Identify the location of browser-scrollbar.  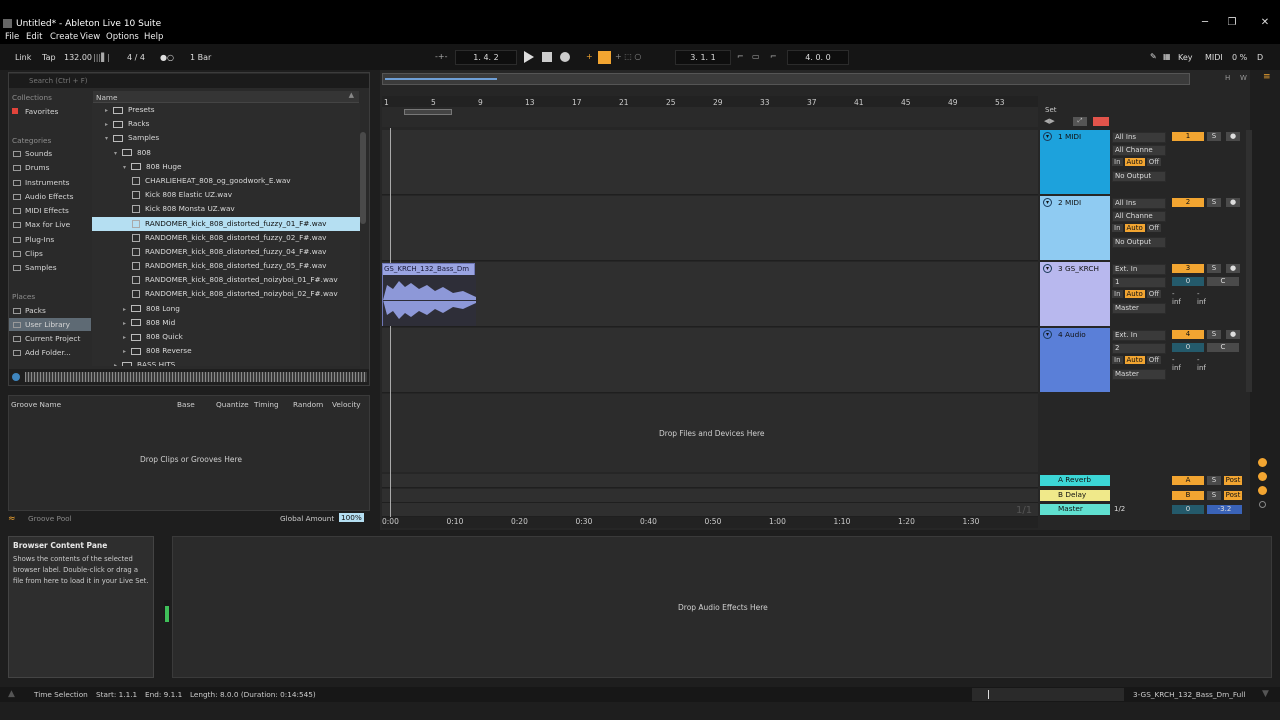
(363, 178).